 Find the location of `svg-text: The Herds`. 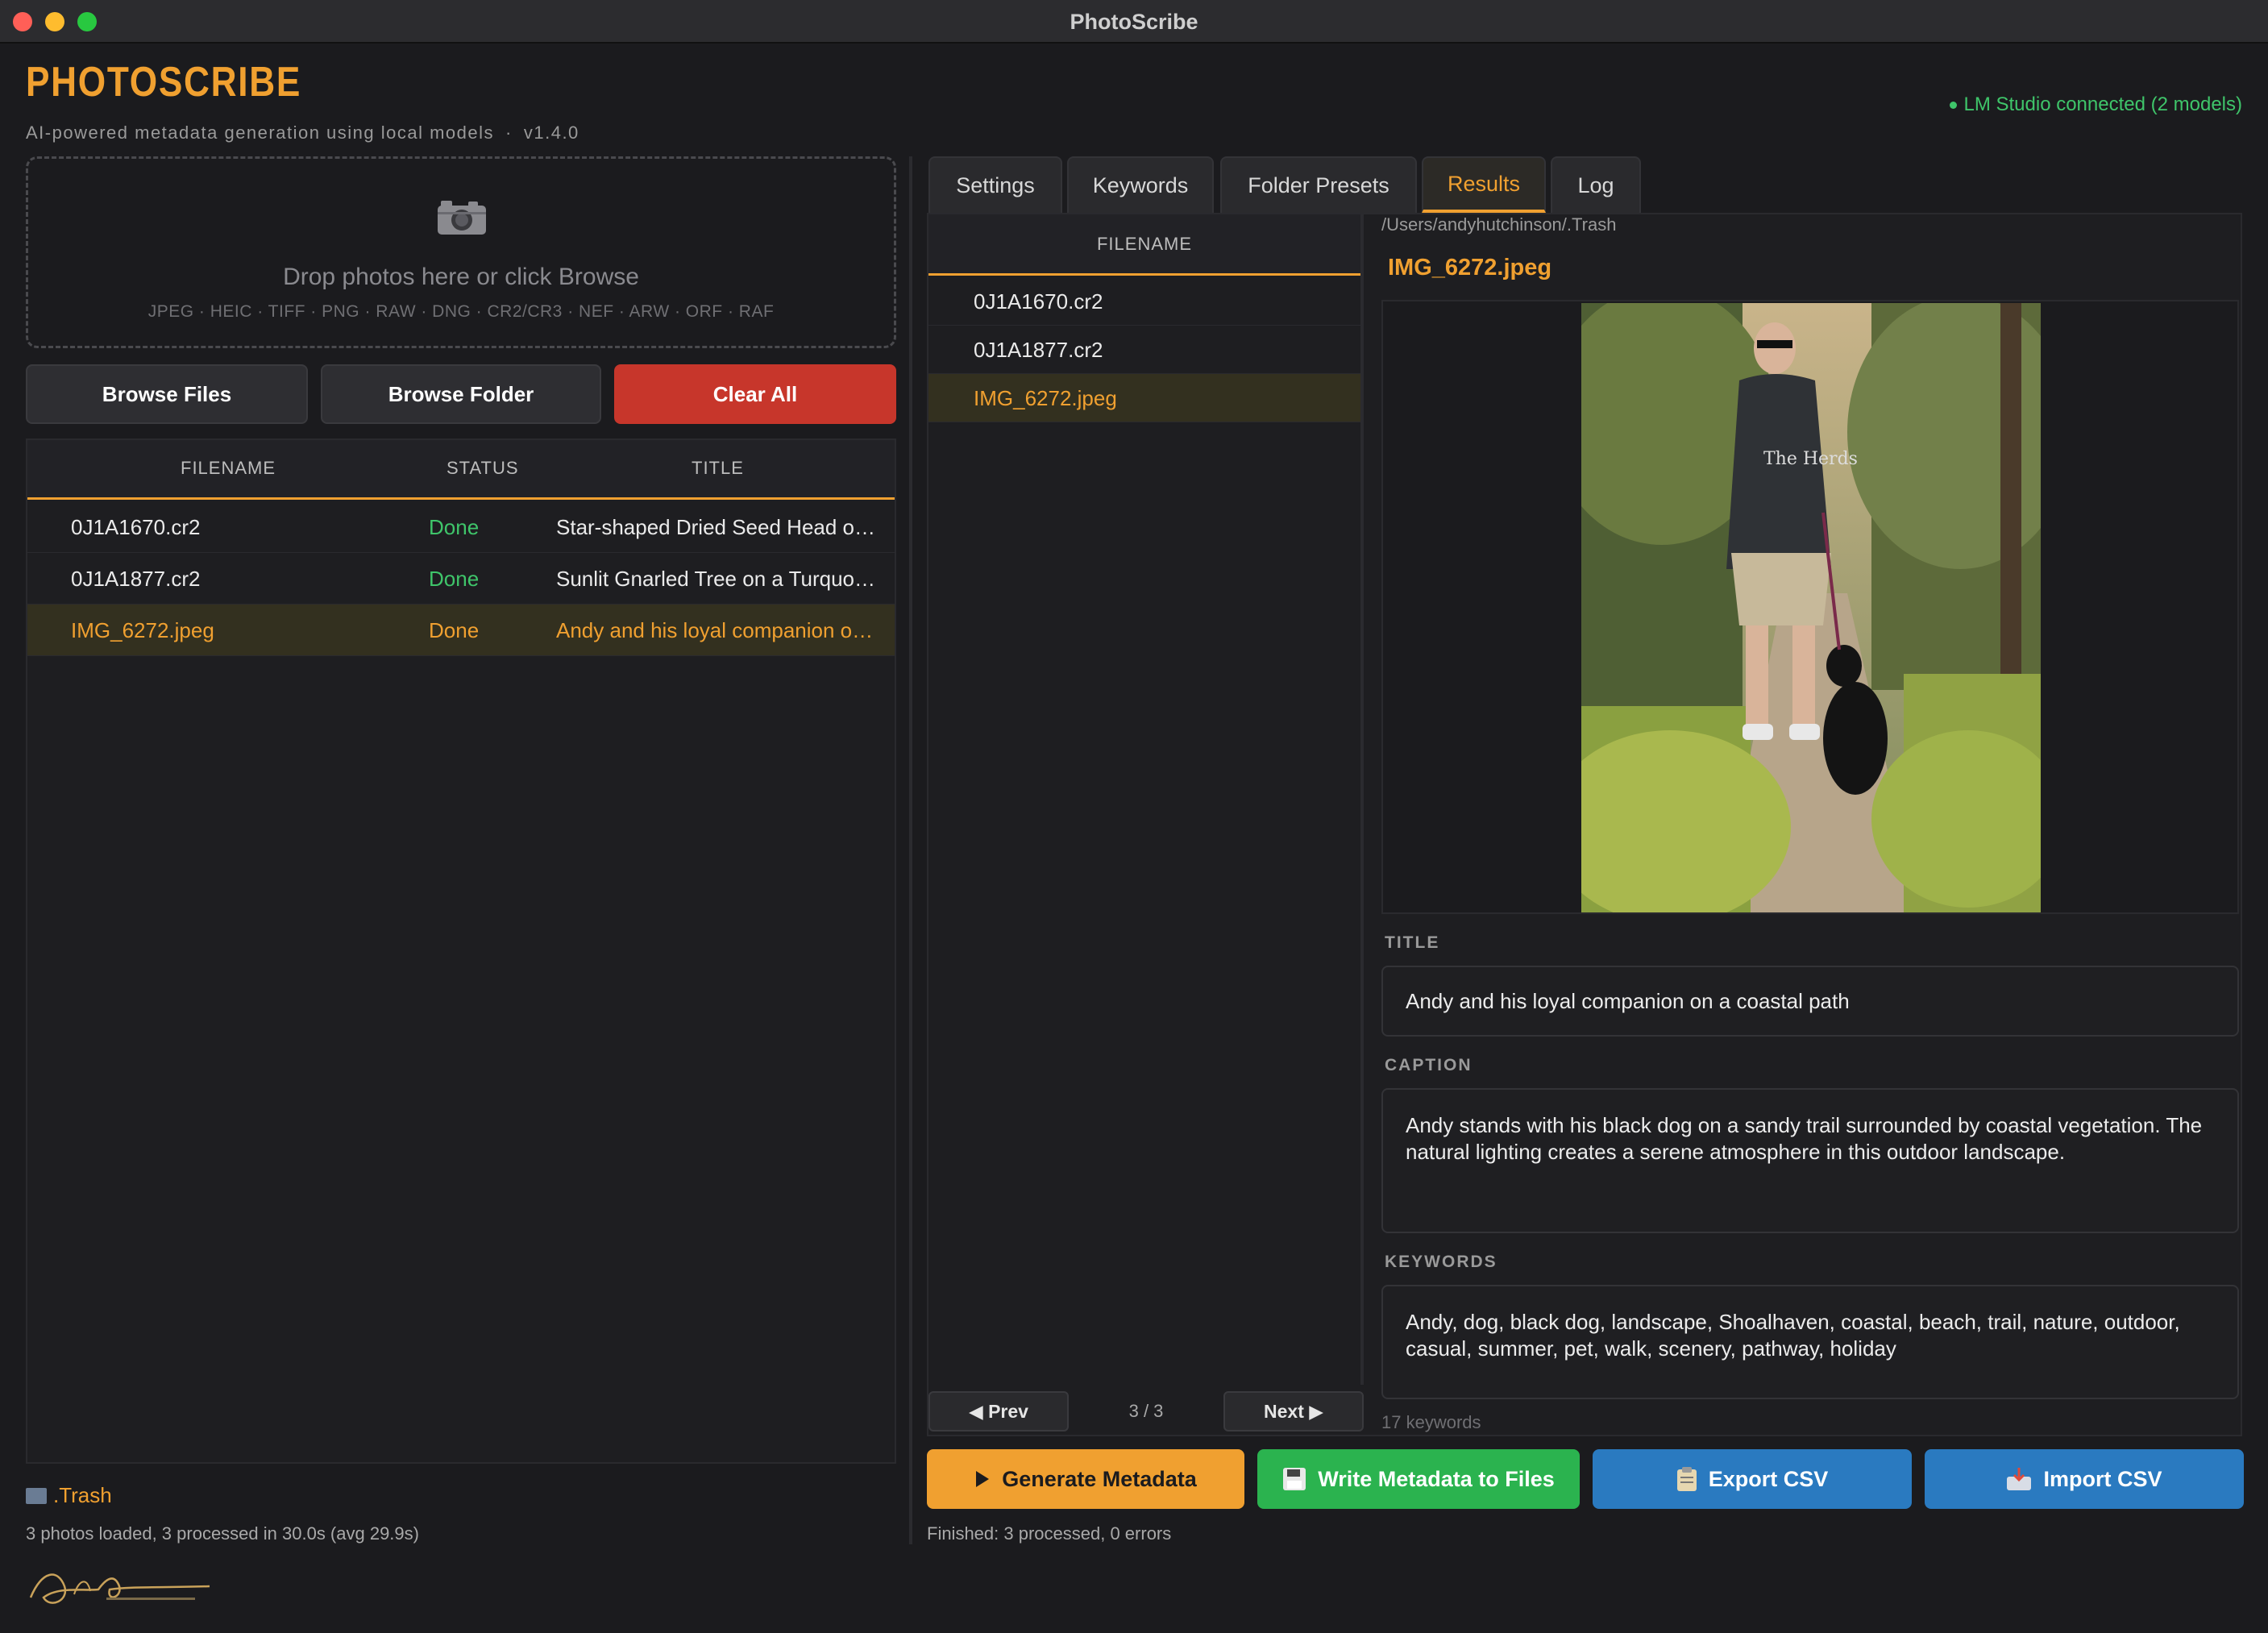

svg-text: The Herds is located at coordinates (1810, 459).